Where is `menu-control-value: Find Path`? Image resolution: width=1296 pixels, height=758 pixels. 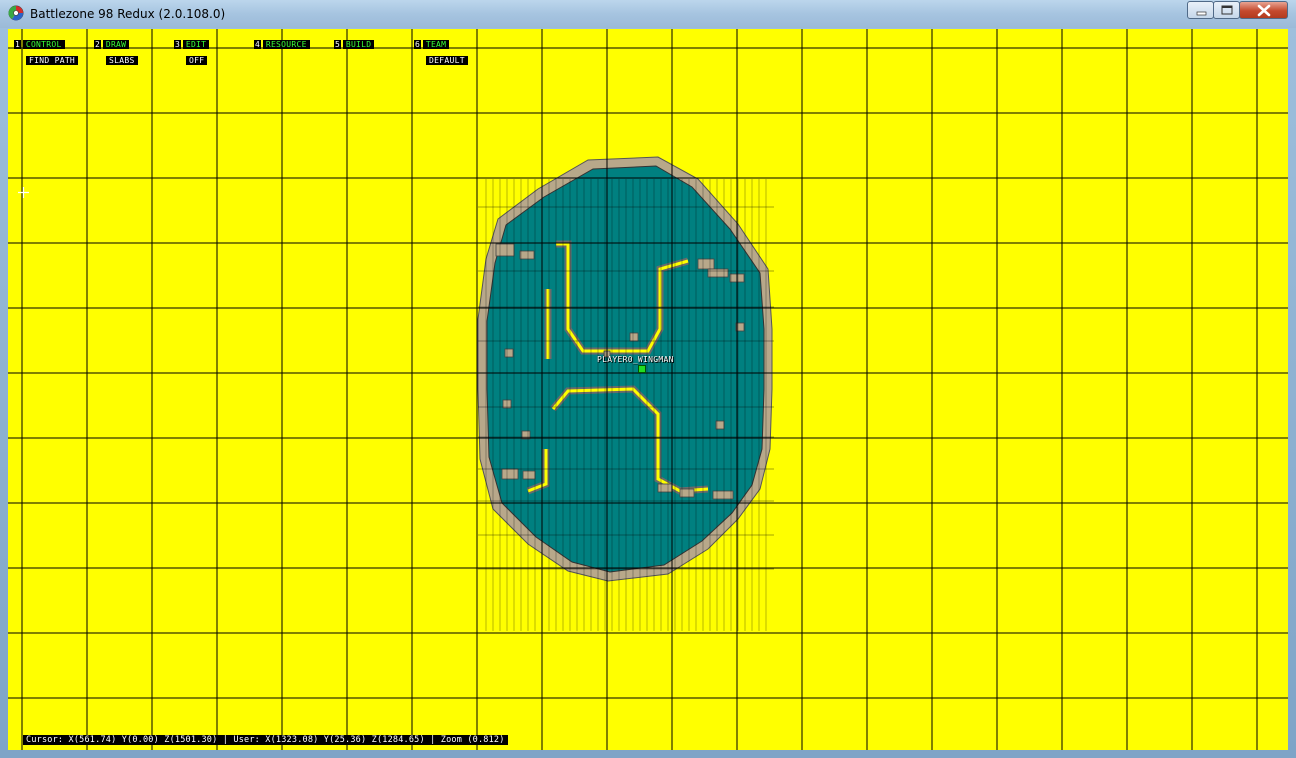
menu-control-value: Find Path is located at coordinates (52, 60).